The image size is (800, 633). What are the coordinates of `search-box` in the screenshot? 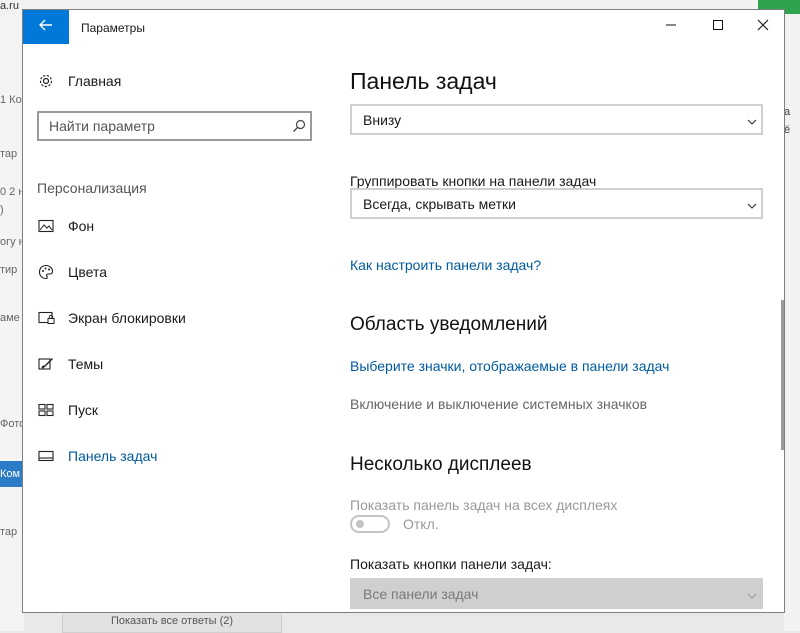 It's located at (174, 126).